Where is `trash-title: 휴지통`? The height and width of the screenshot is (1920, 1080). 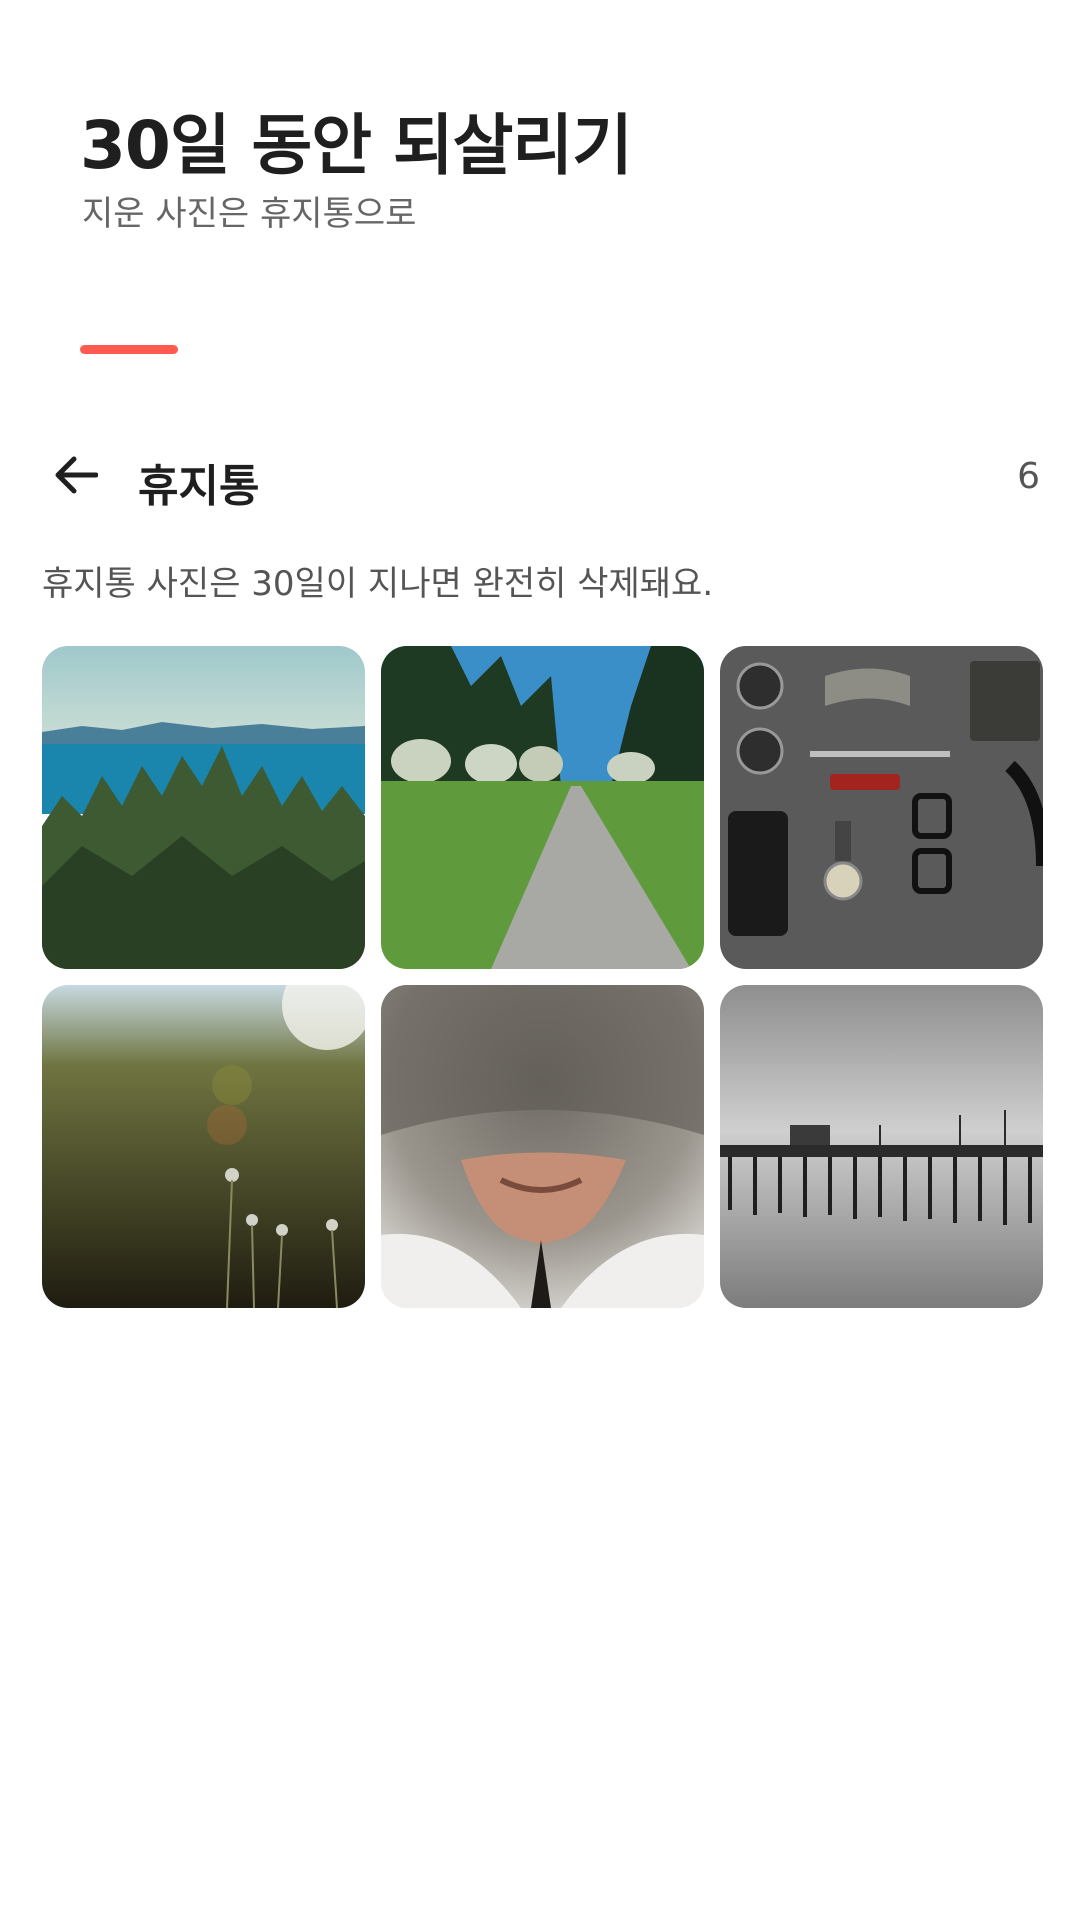 trash-title: 휴지통 is located at coordinates (199, 486).